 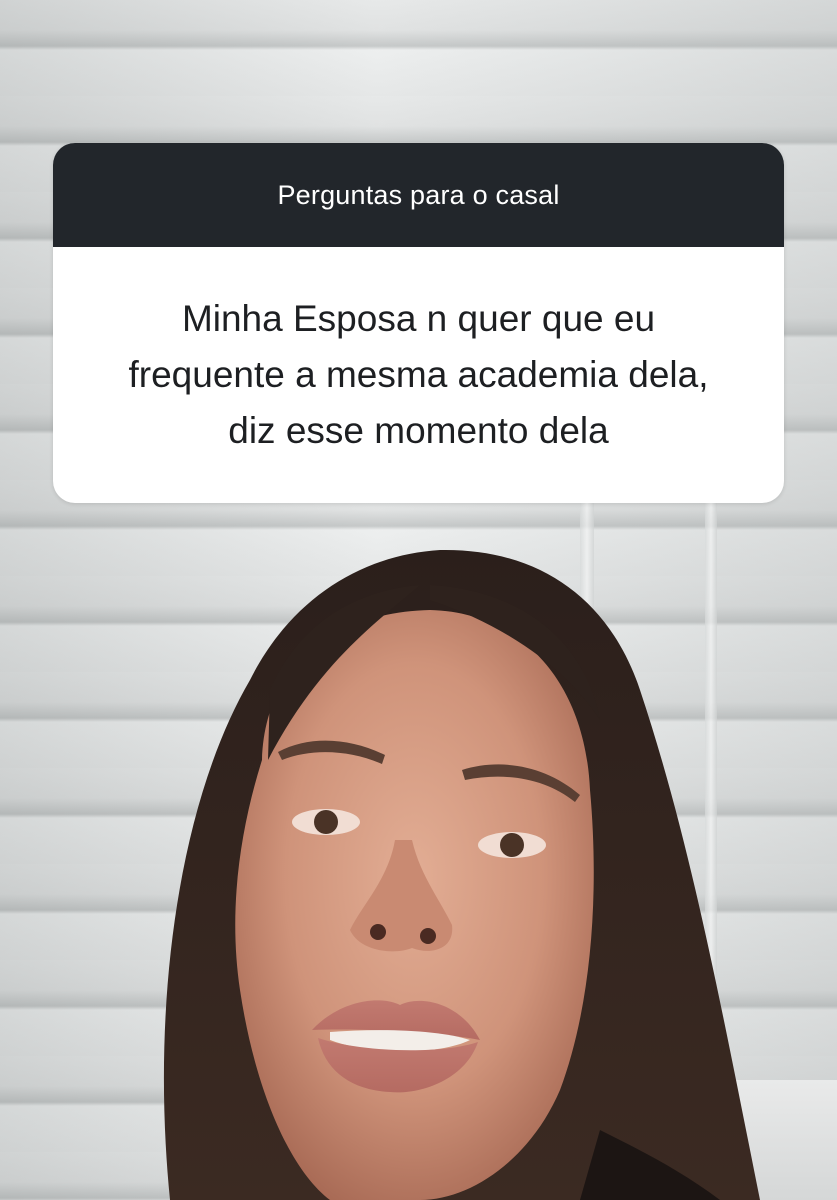 I want to click on iris-left, so click(x=326, y=822).